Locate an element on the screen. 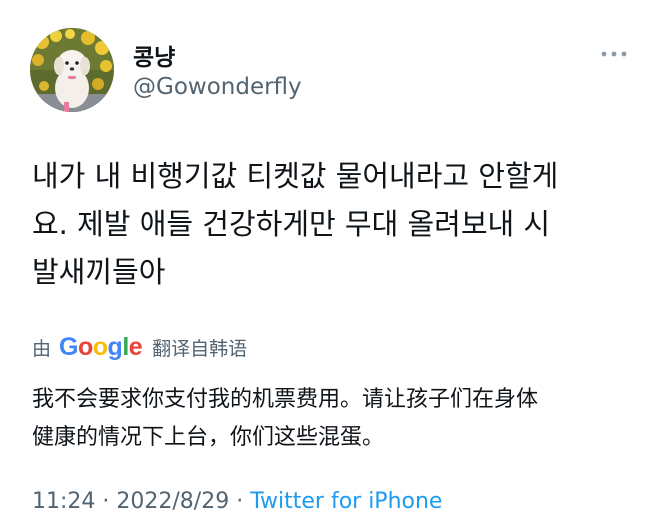 This screenshot has width=660, height=528. user-handle: @Gowonderfly is located at coordinates (217, 87).